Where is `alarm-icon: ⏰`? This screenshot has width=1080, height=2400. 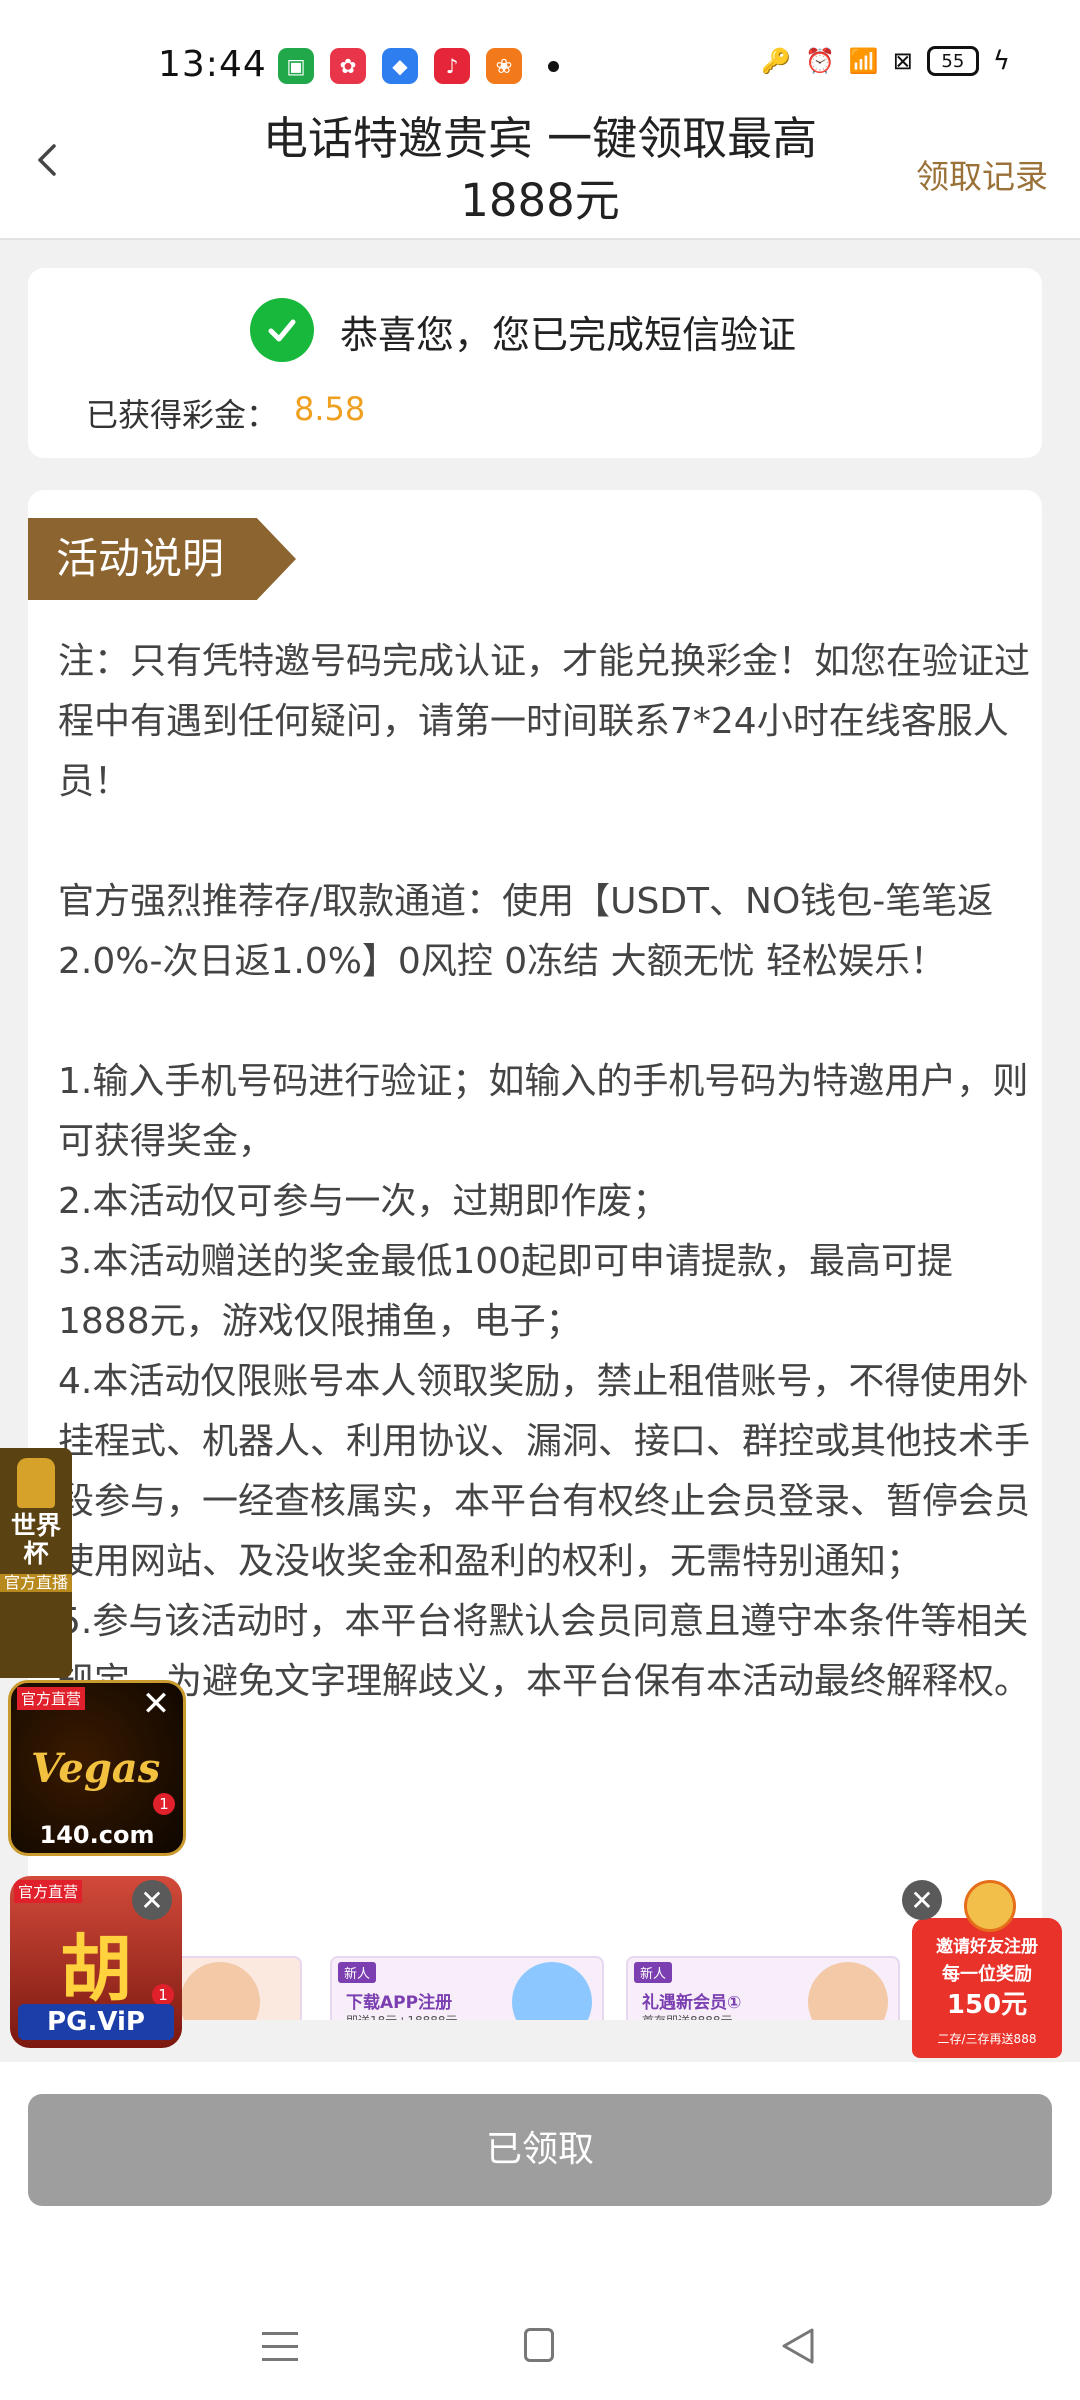
alarm-icon: ⏰ is located at coordinates (819, 61).